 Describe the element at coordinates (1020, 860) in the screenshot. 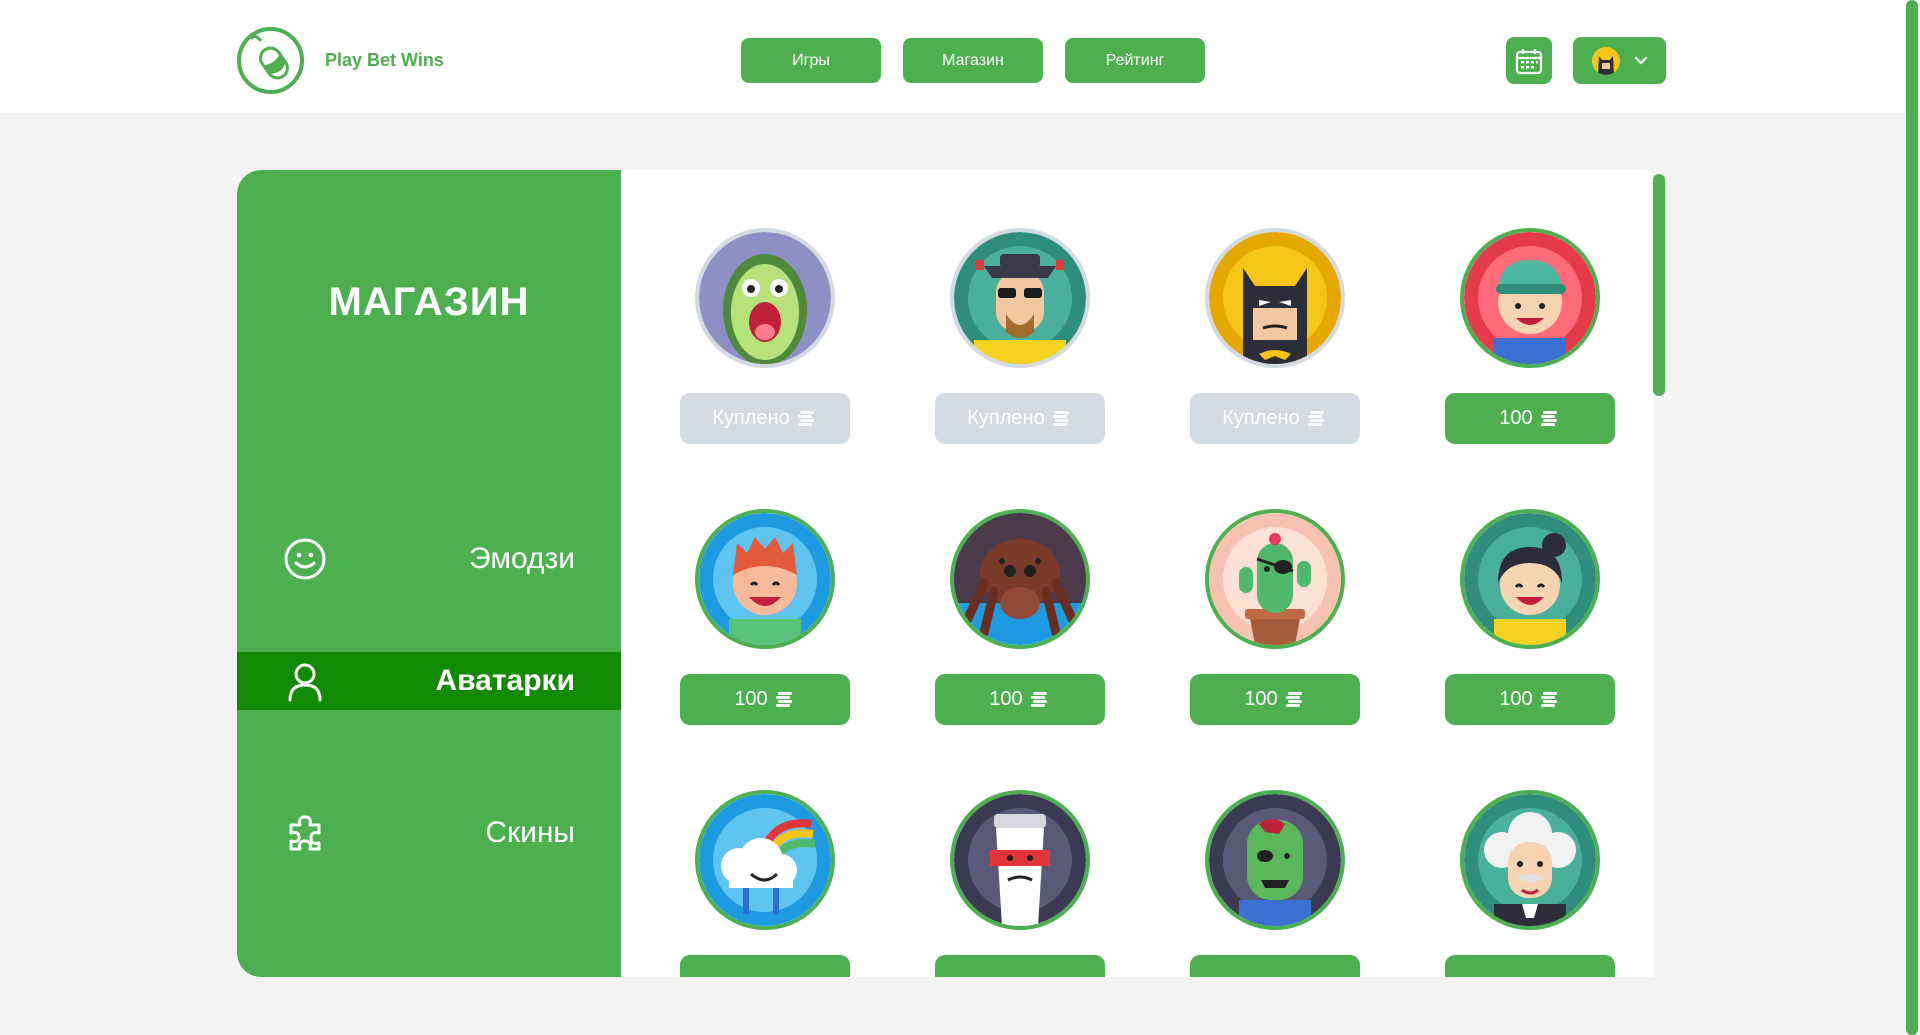

I see `coffee-cup-avatar` at that location.